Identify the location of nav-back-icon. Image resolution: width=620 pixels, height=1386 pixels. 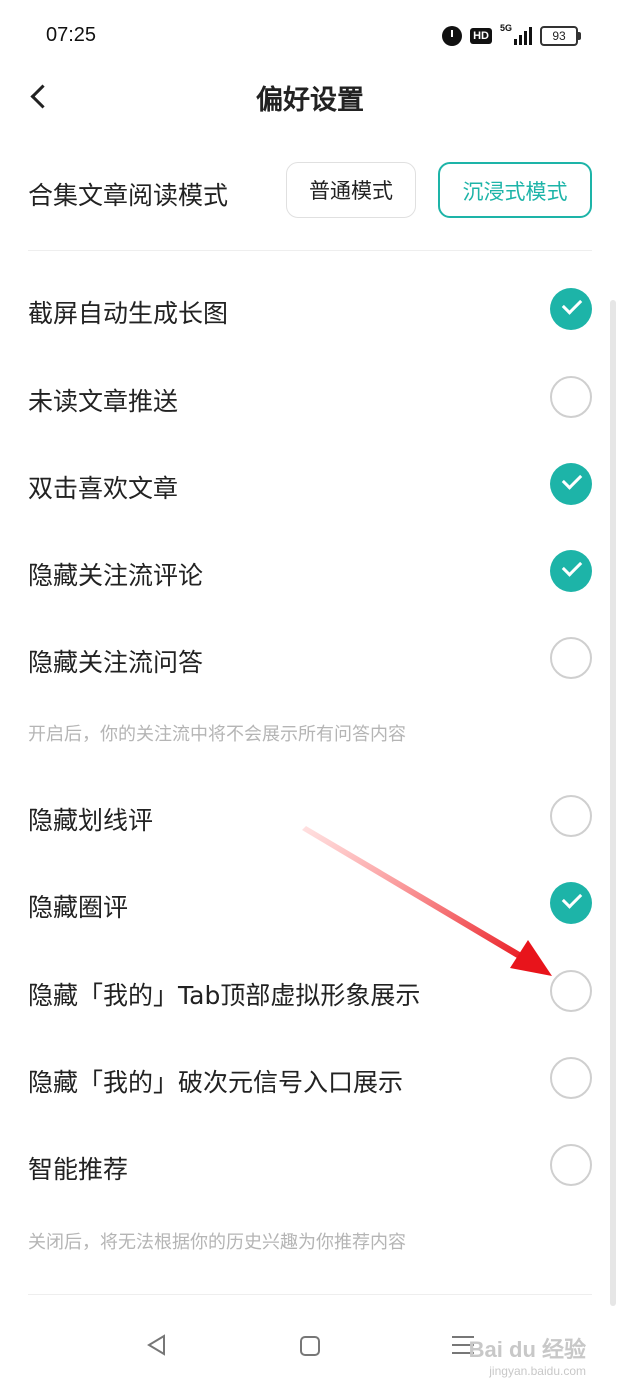
(157, 1345).